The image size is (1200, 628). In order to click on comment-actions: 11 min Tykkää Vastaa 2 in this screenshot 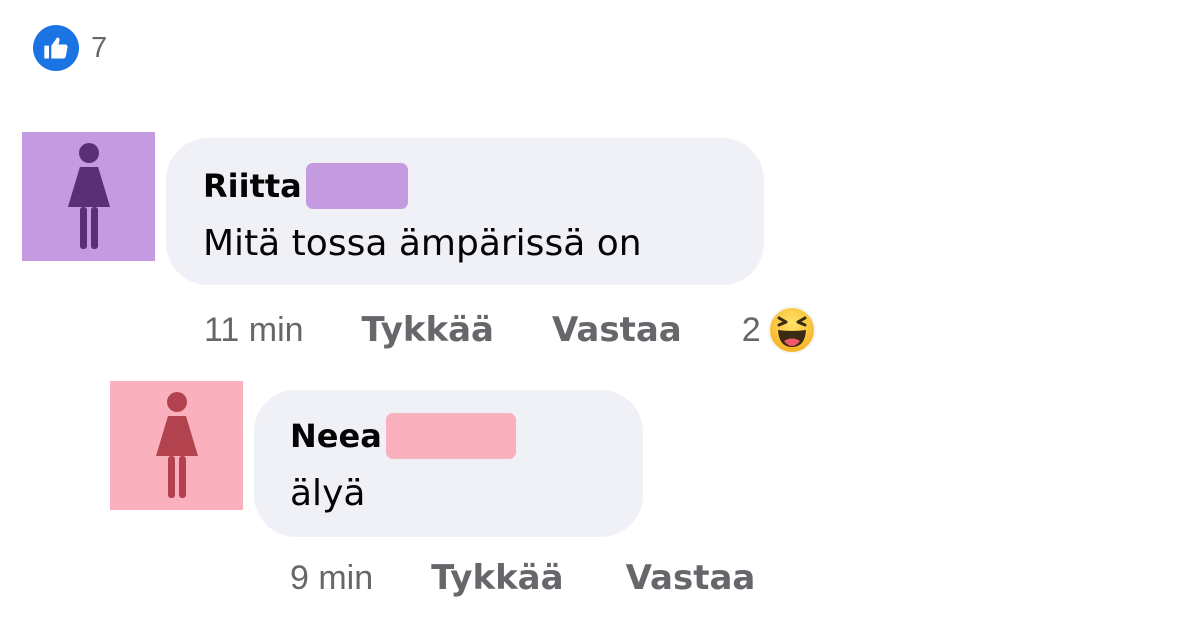, I will do `click(510, 330)`.